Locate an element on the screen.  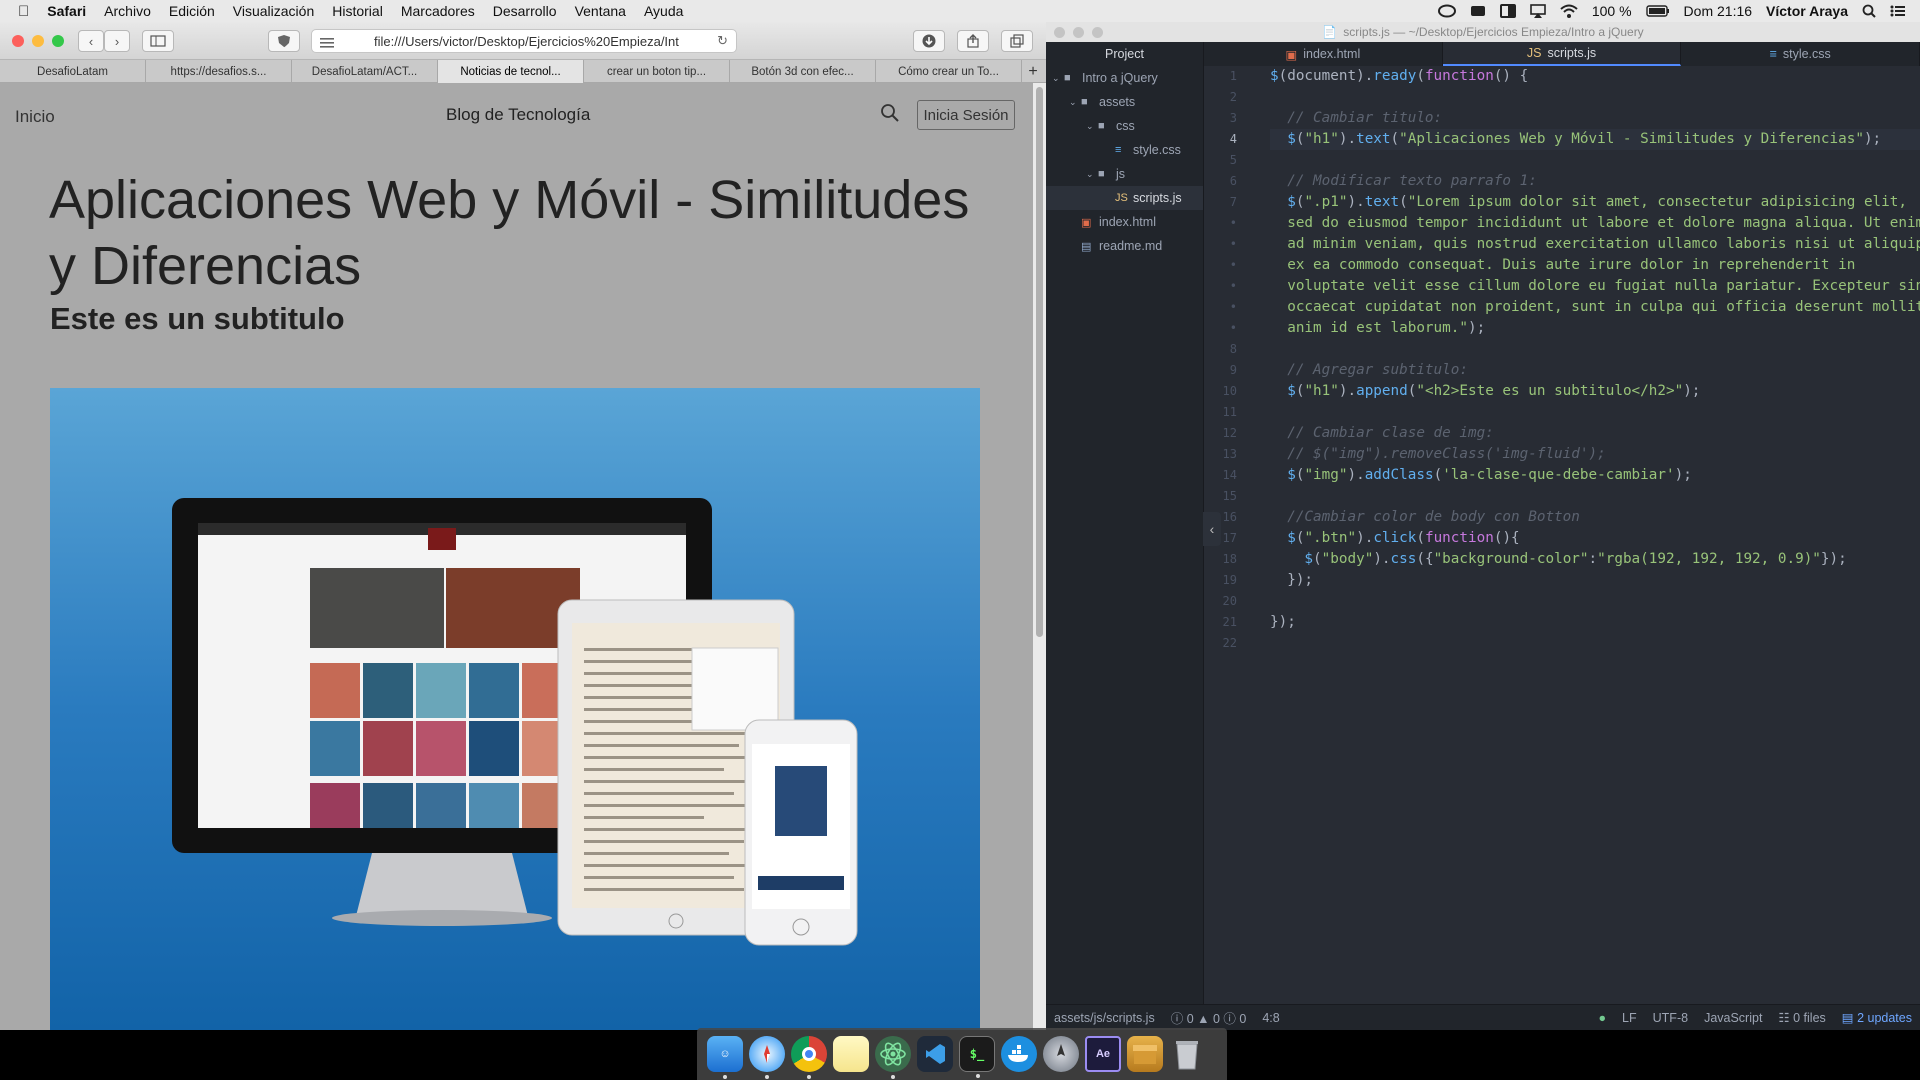
code-line: // Cambiar clase de img: is located at coordinates (1595, 433).